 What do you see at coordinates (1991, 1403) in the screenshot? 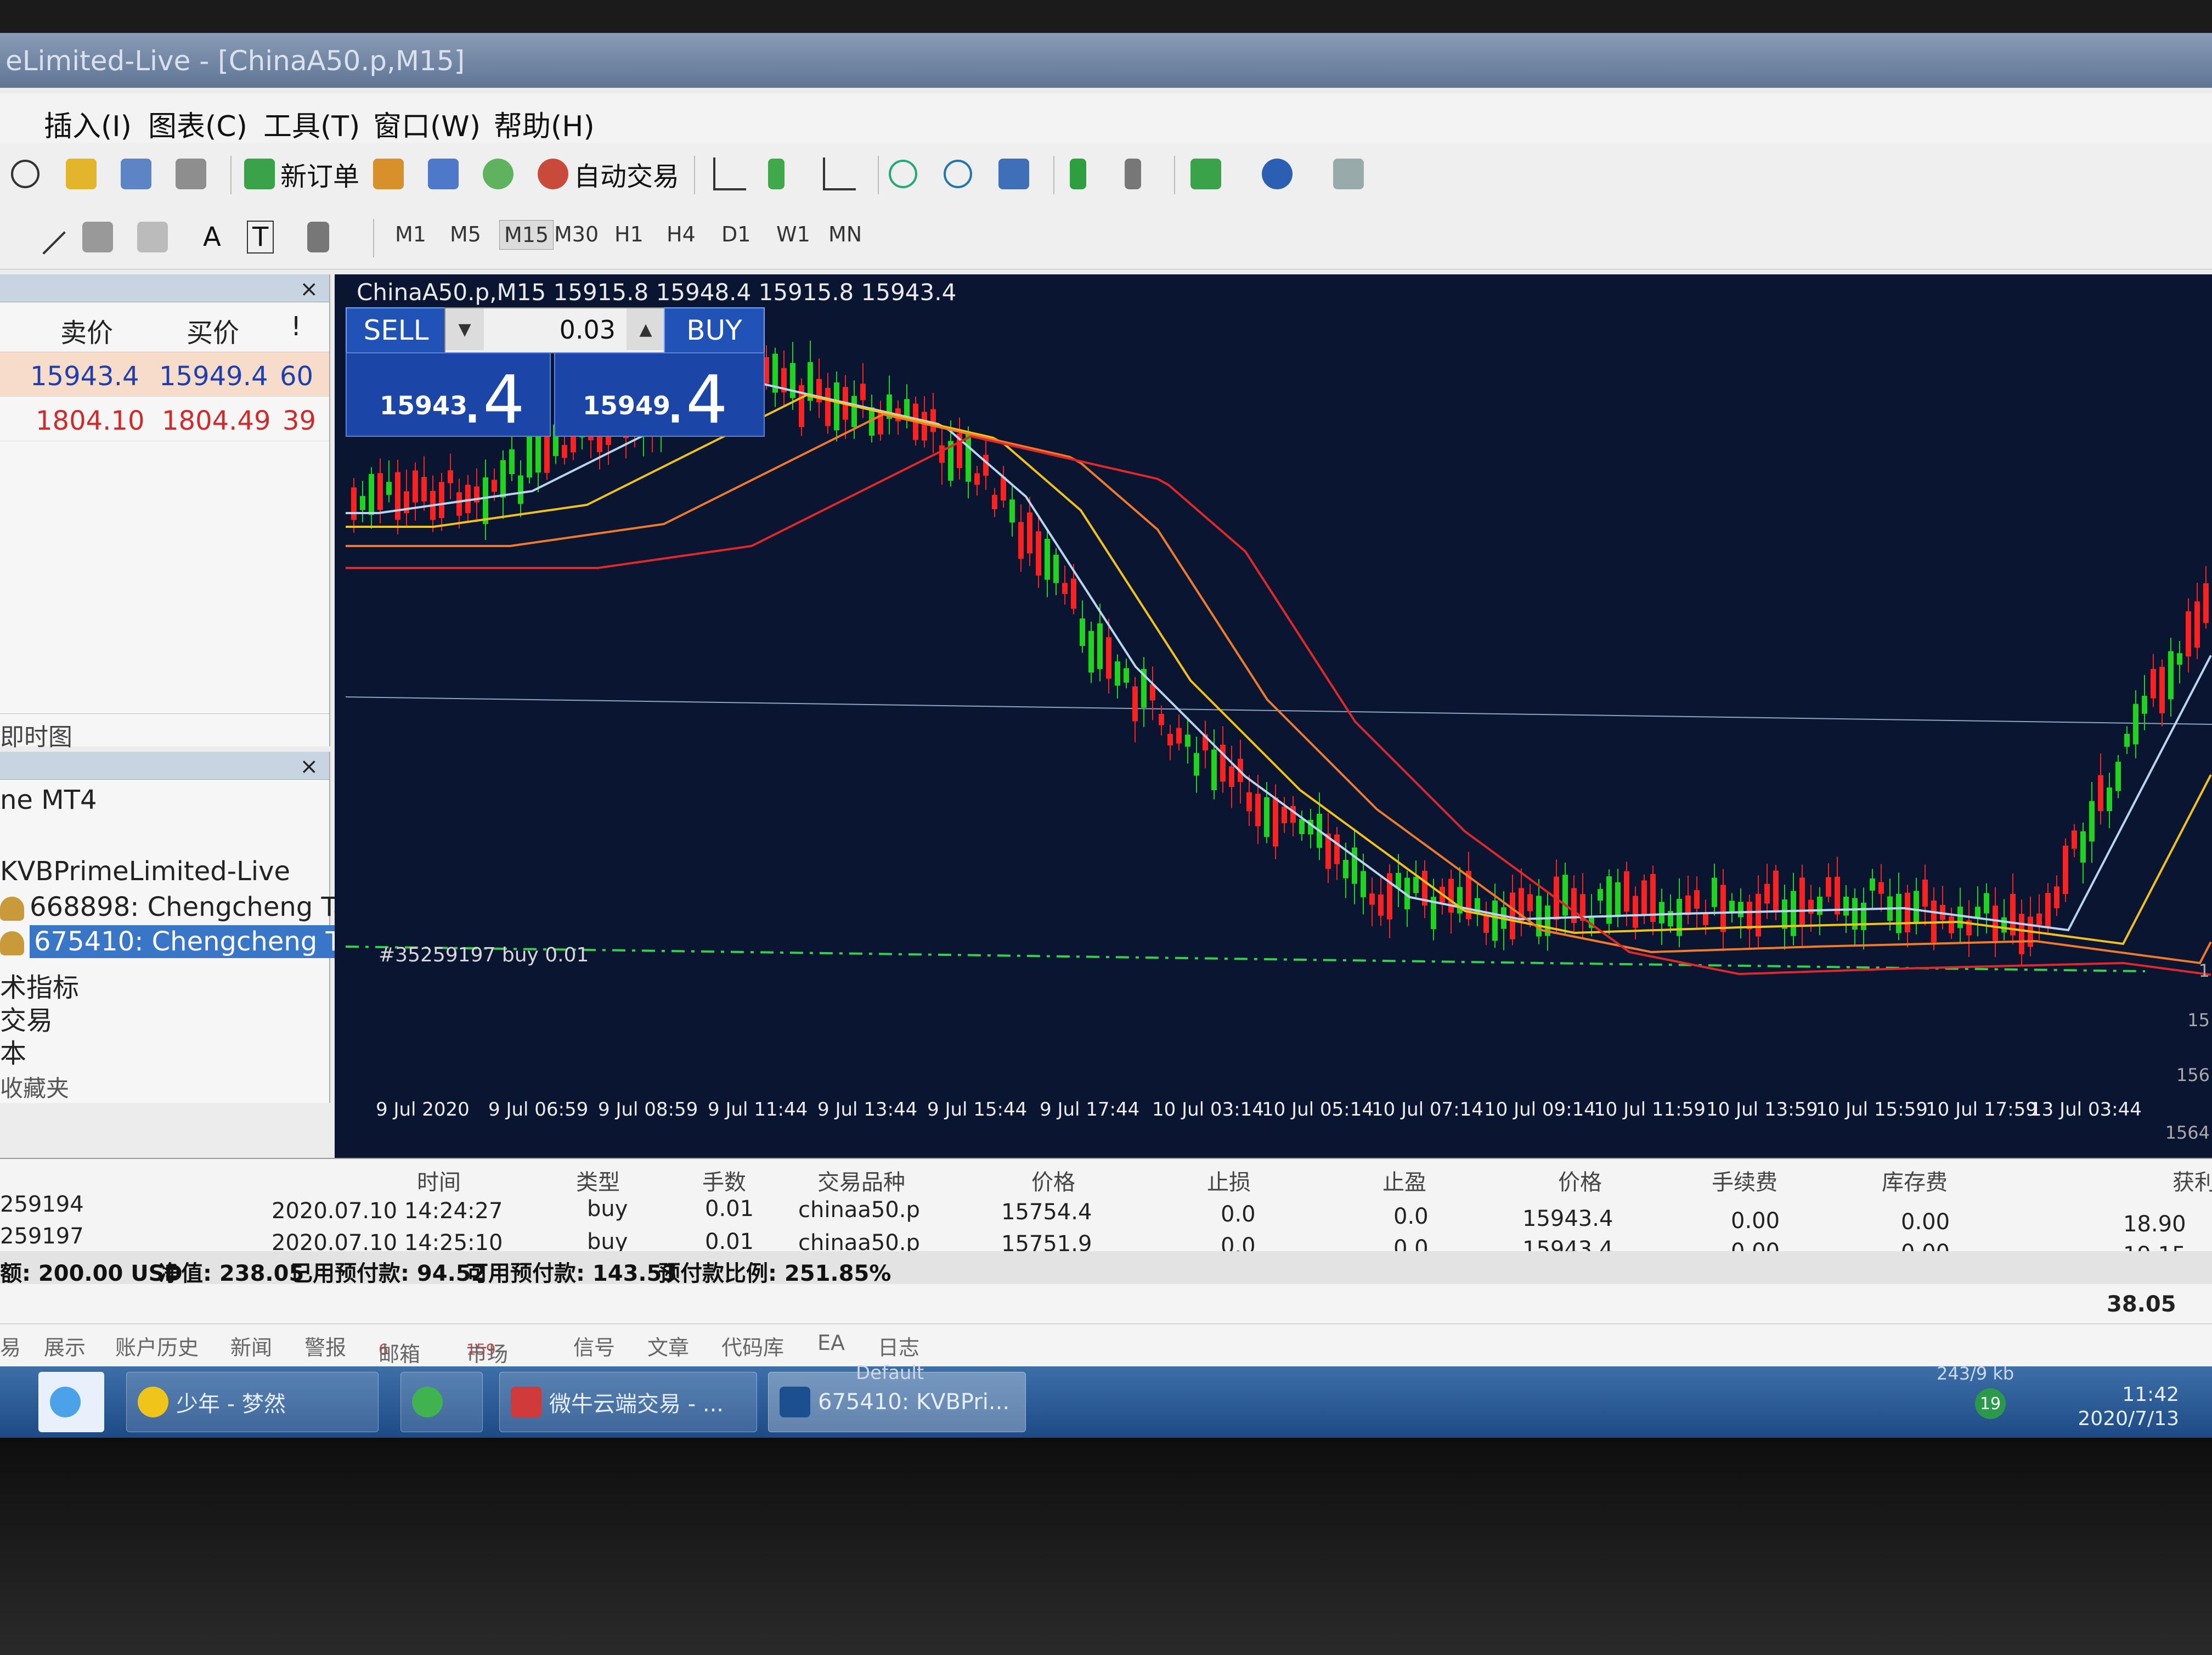
I see `tray-badge: 19` at bounding box center [1991, 1403].